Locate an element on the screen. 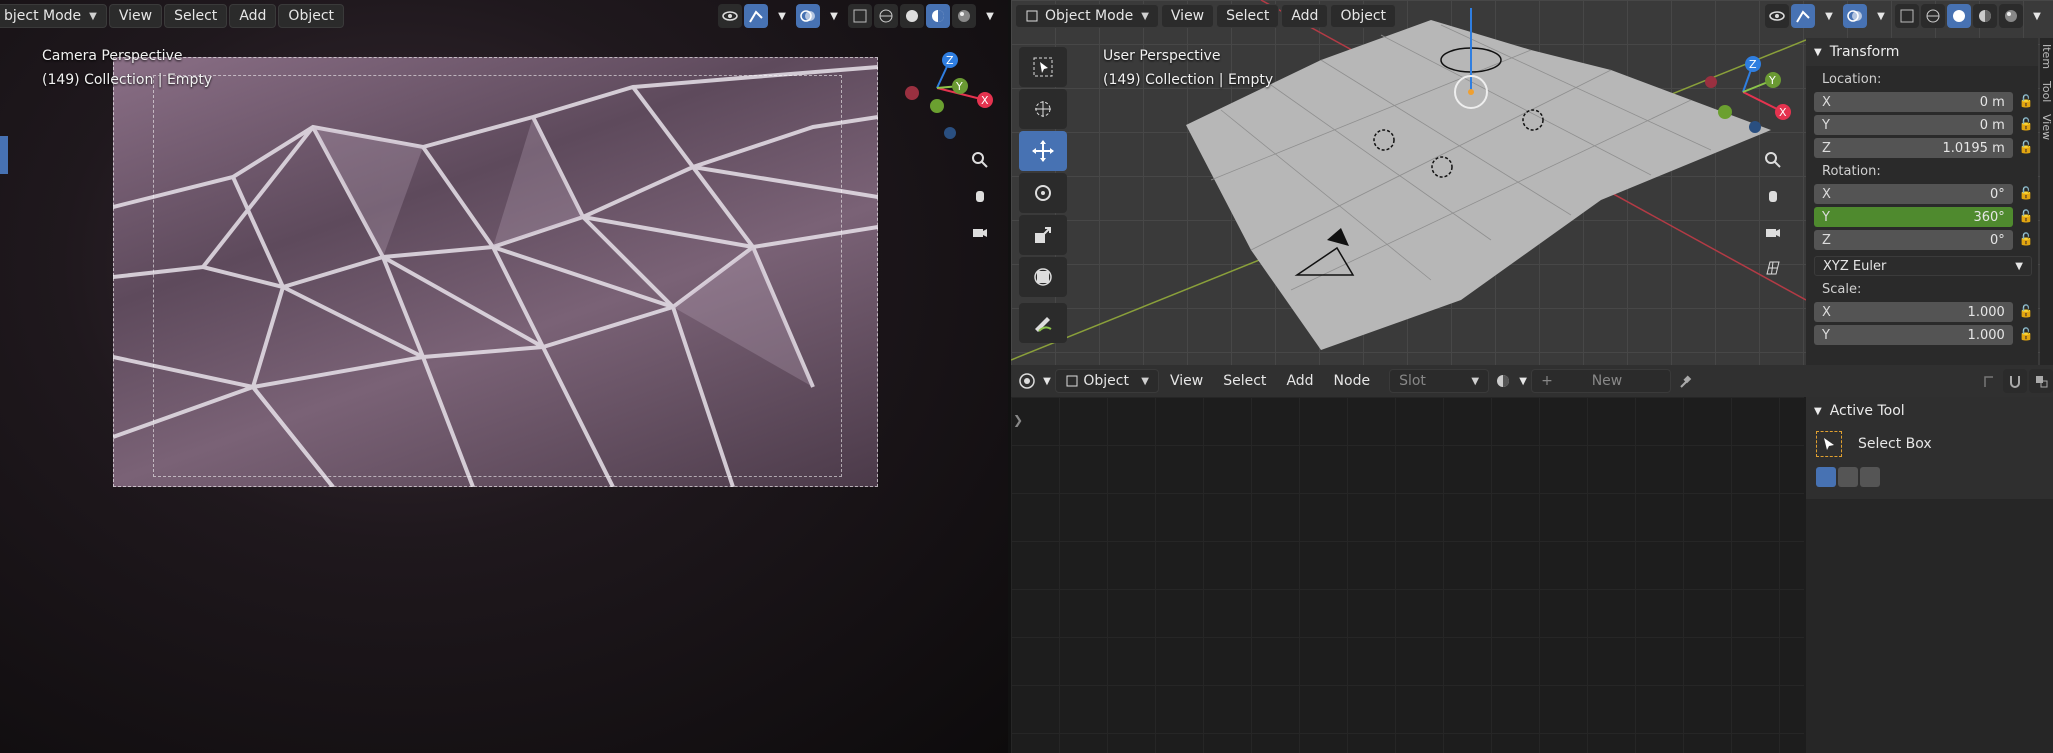 This screenshot has width=2053, height=753. menu-node: Node is located at coordinates (1352, 381).